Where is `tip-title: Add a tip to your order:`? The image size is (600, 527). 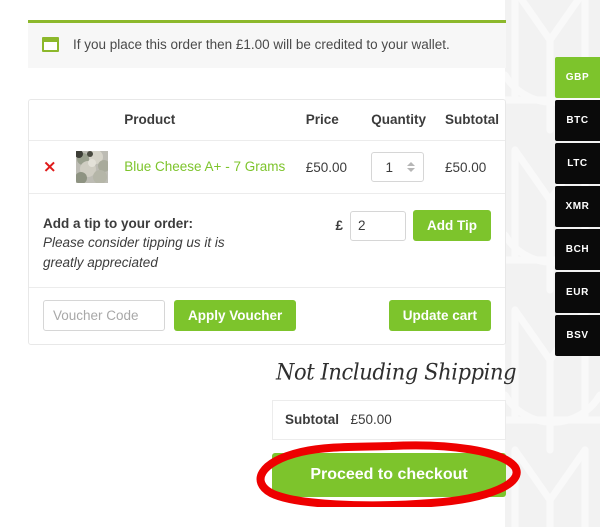
tip-title: Add a tip to your order: is located at coordinates (118, 223).